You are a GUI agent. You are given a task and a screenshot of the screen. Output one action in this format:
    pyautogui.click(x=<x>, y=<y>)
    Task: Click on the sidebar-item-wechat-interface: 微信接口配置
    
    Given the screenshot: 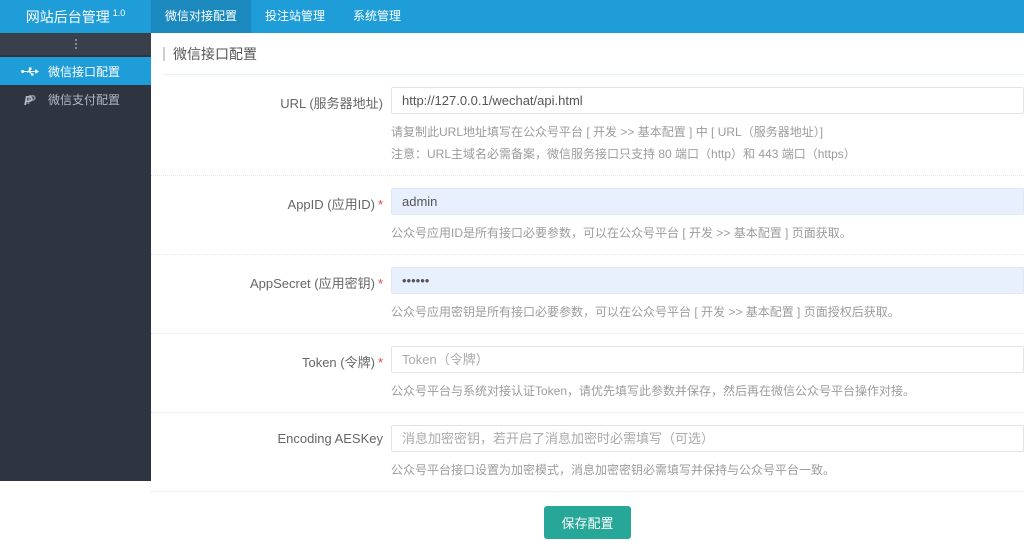 What is the action you would take?
    pyautogui.click(x=75, y=71)
    